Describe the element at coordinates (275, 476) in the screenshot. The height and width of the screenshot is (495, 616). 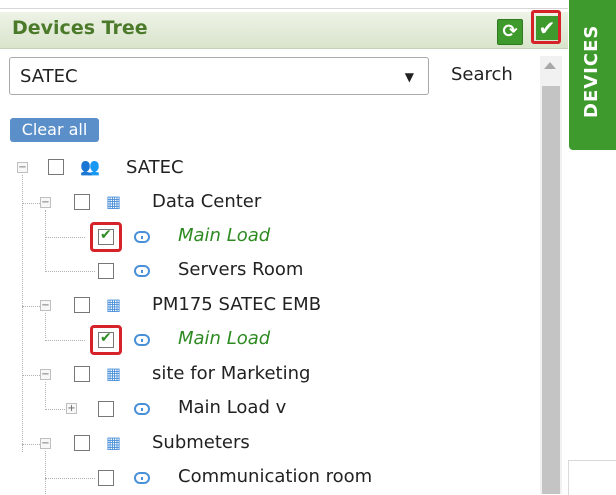
I see `tree-label: Communication room` at that location.